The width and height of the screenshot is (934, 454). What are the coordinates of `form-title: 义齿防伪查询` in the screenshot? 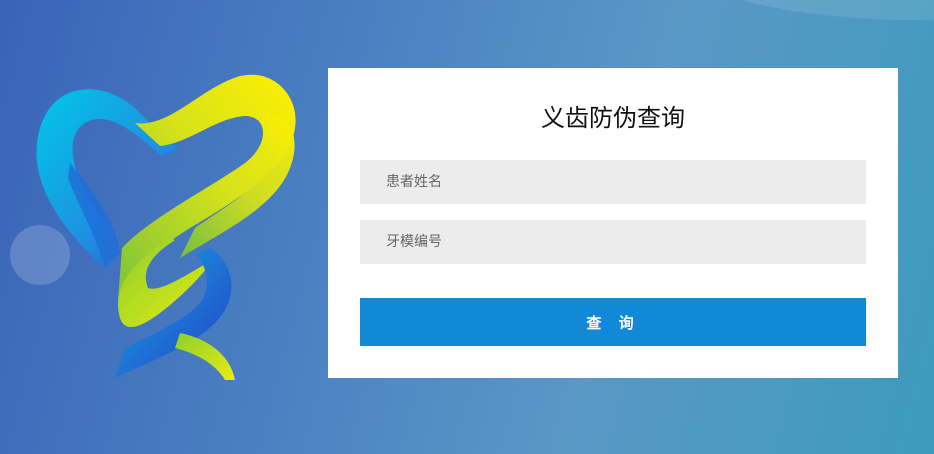 It's located at (613, 118).